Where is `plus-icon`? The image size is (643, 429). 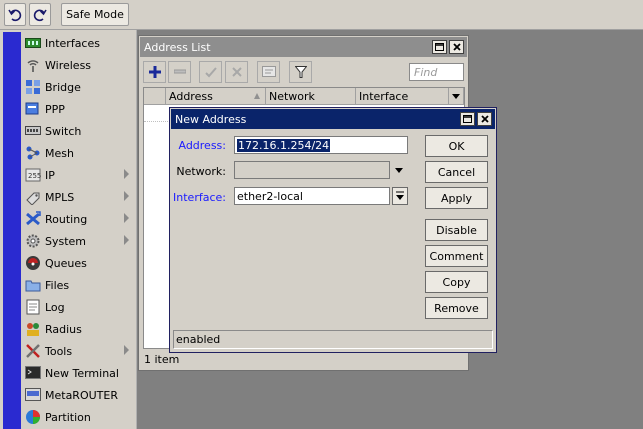
plus-icon is located at coordinates (154, 72).